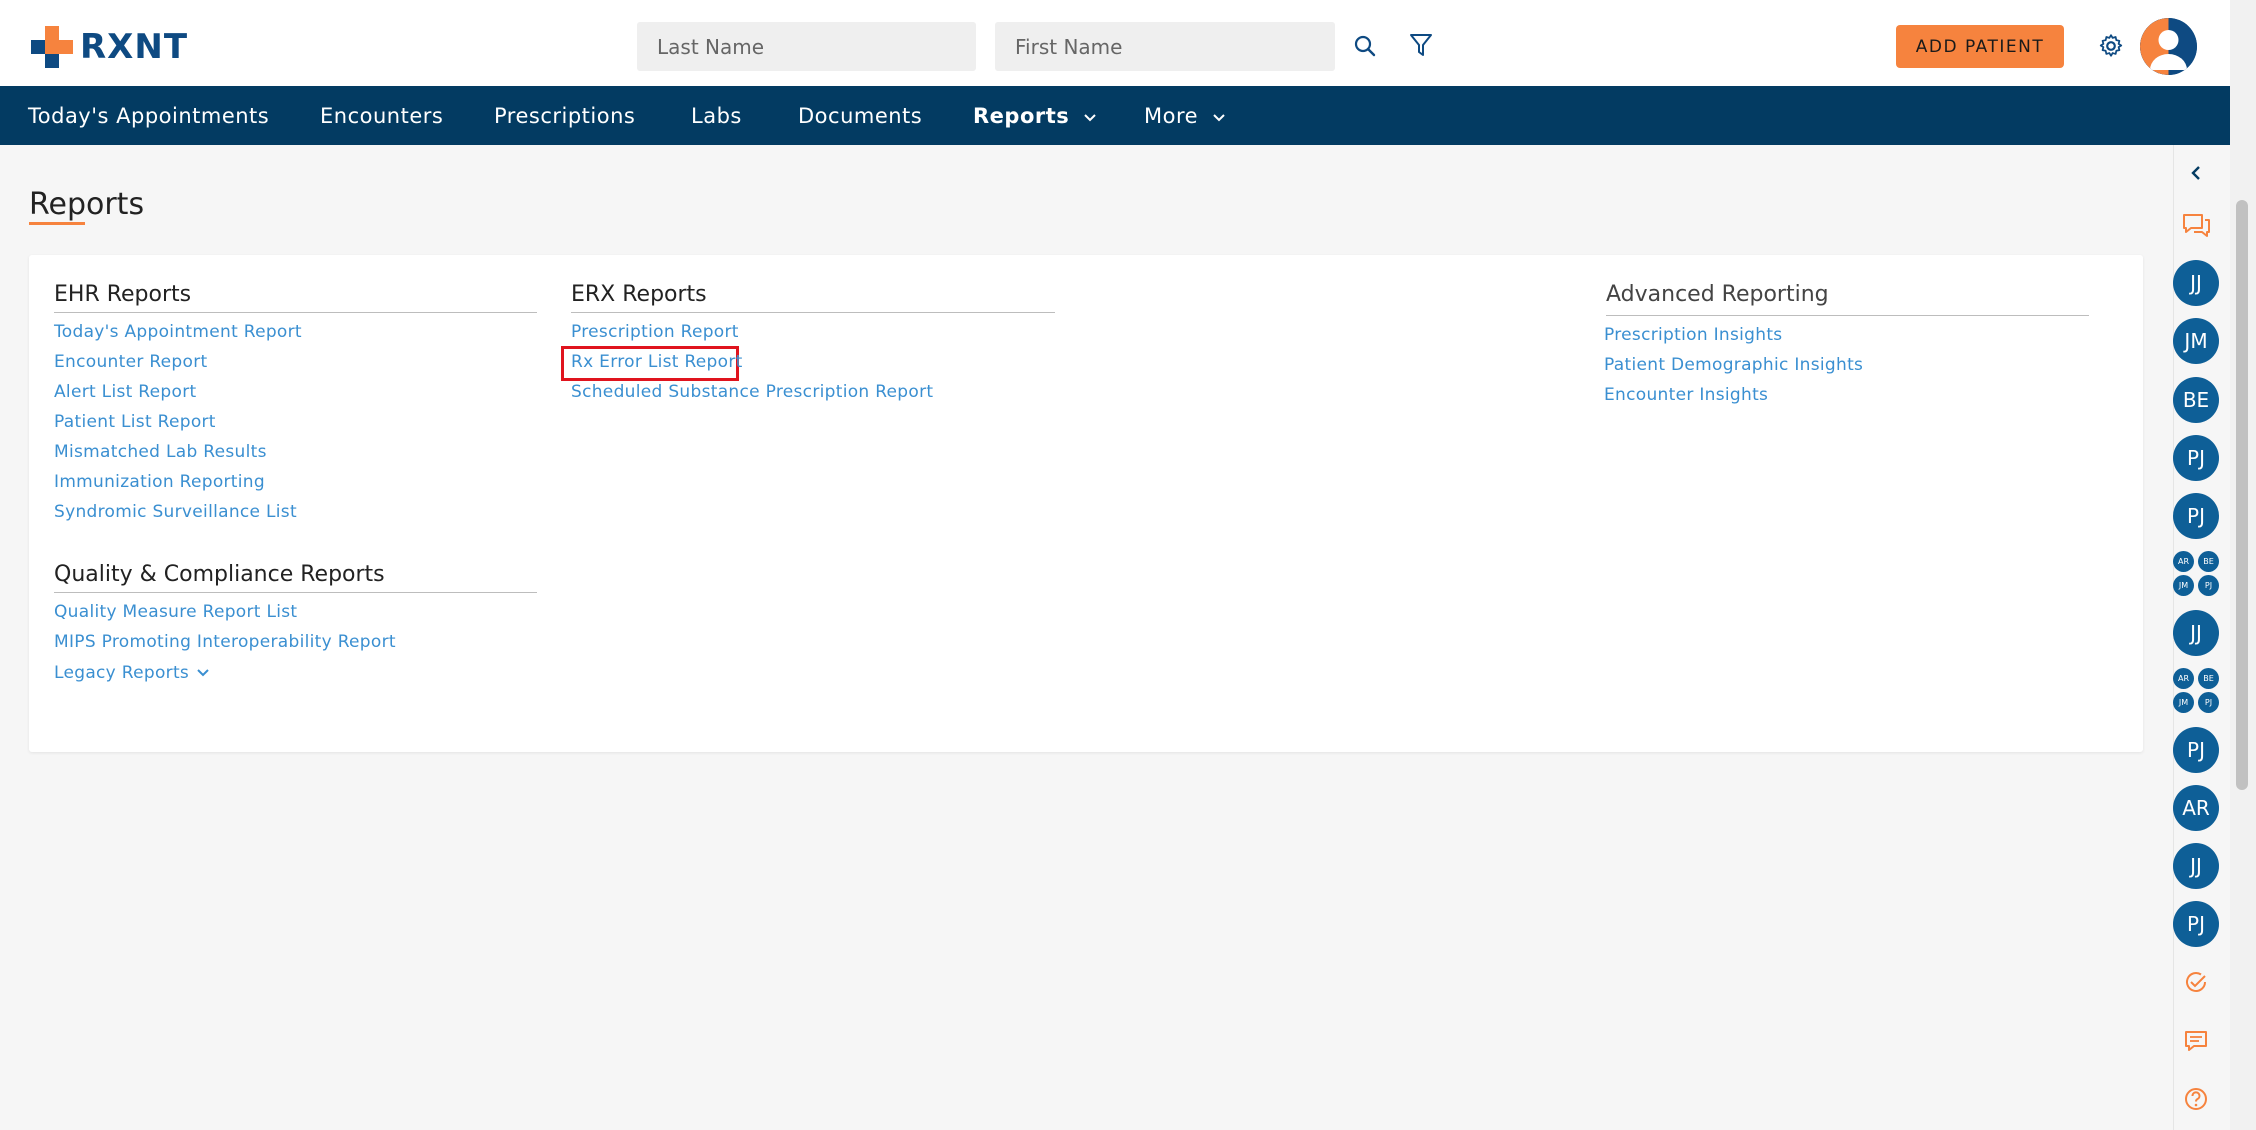 The height and width of the screenshot is (1130, 2256). What do you see at coordinates (1421, 46) in the screenshot?
I see `filter-icon` at bounding box center [1421, 46].